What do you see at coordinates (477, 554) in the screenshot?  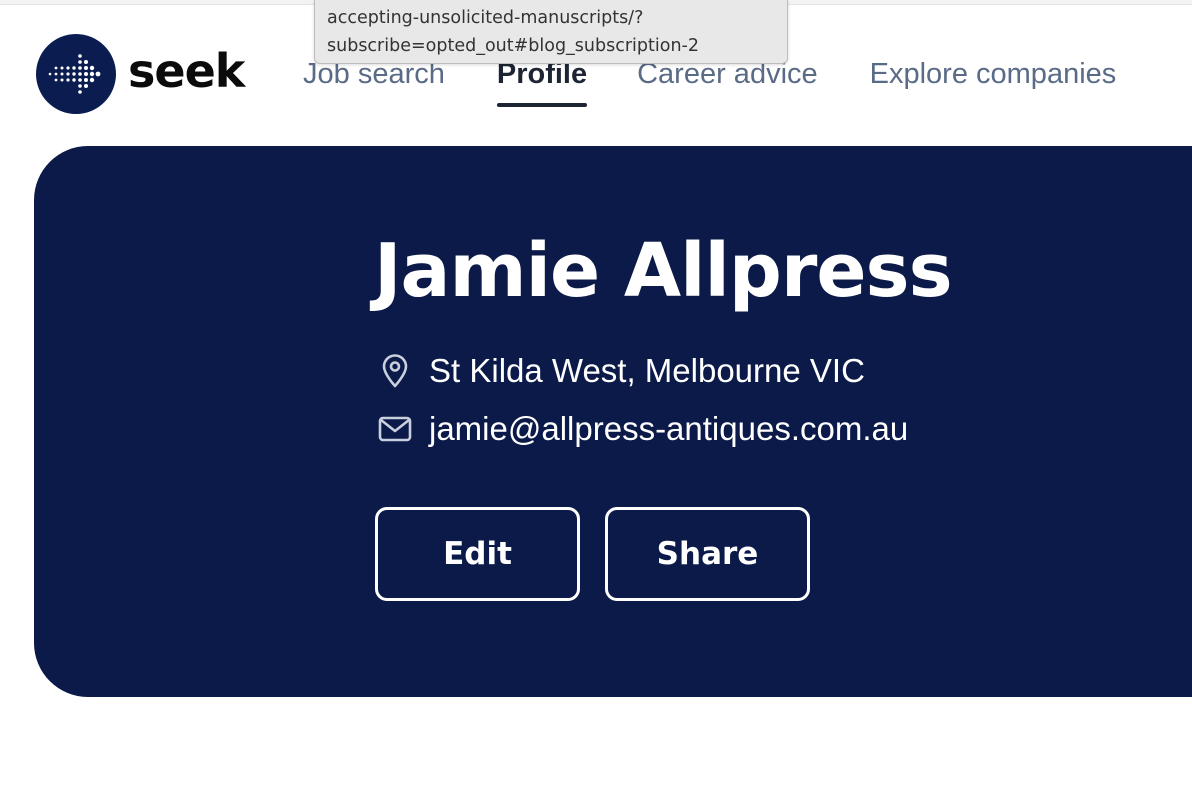 I see `edit-profile-button: Edit` at bounding box center [477, 554].